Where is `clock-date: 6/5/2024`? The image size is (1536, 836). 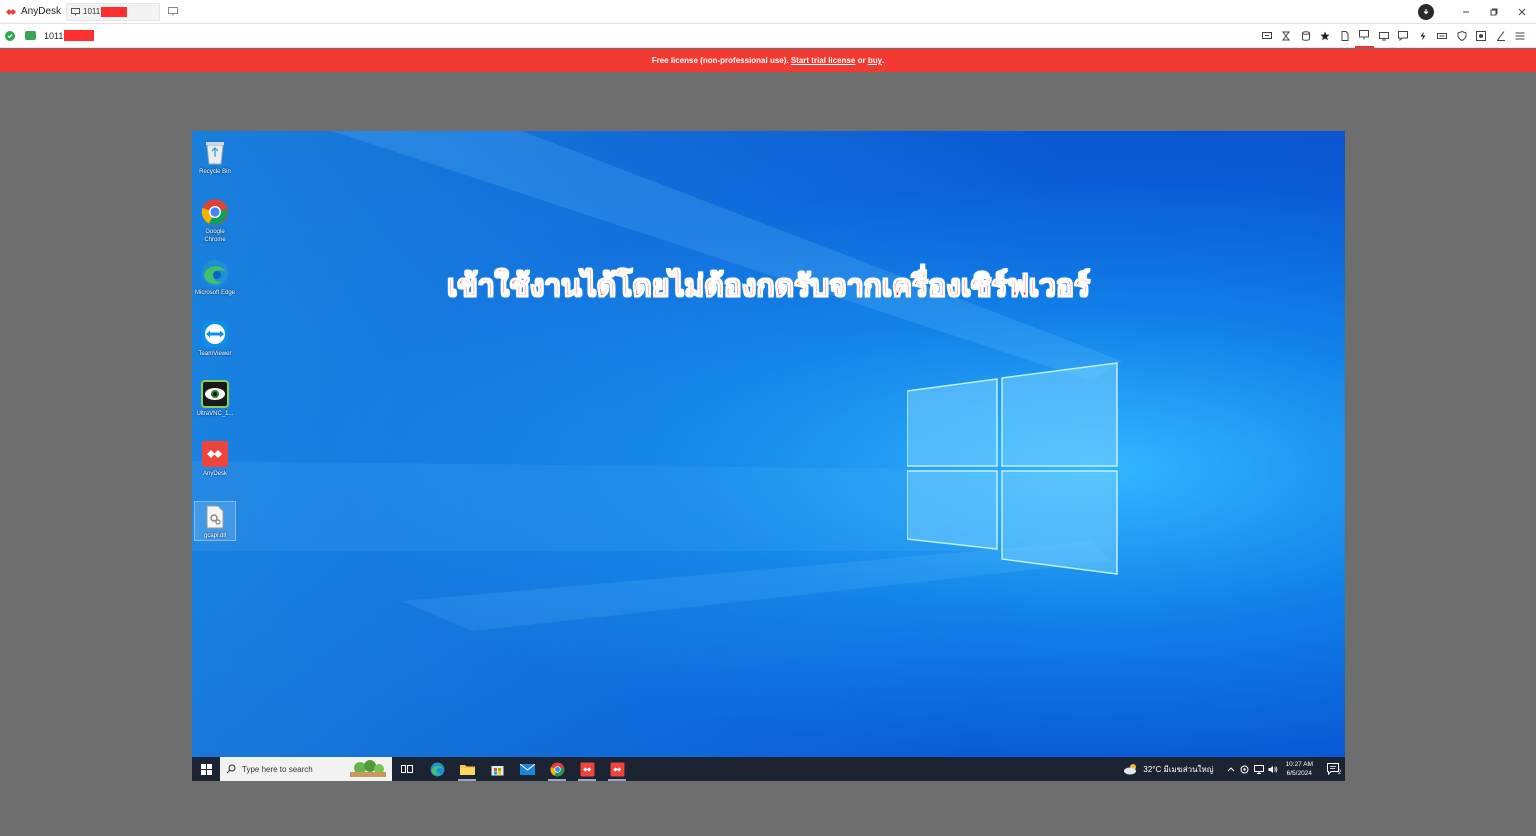
clock-date: 6/5/2024 is located at coordinates (1299, 773).